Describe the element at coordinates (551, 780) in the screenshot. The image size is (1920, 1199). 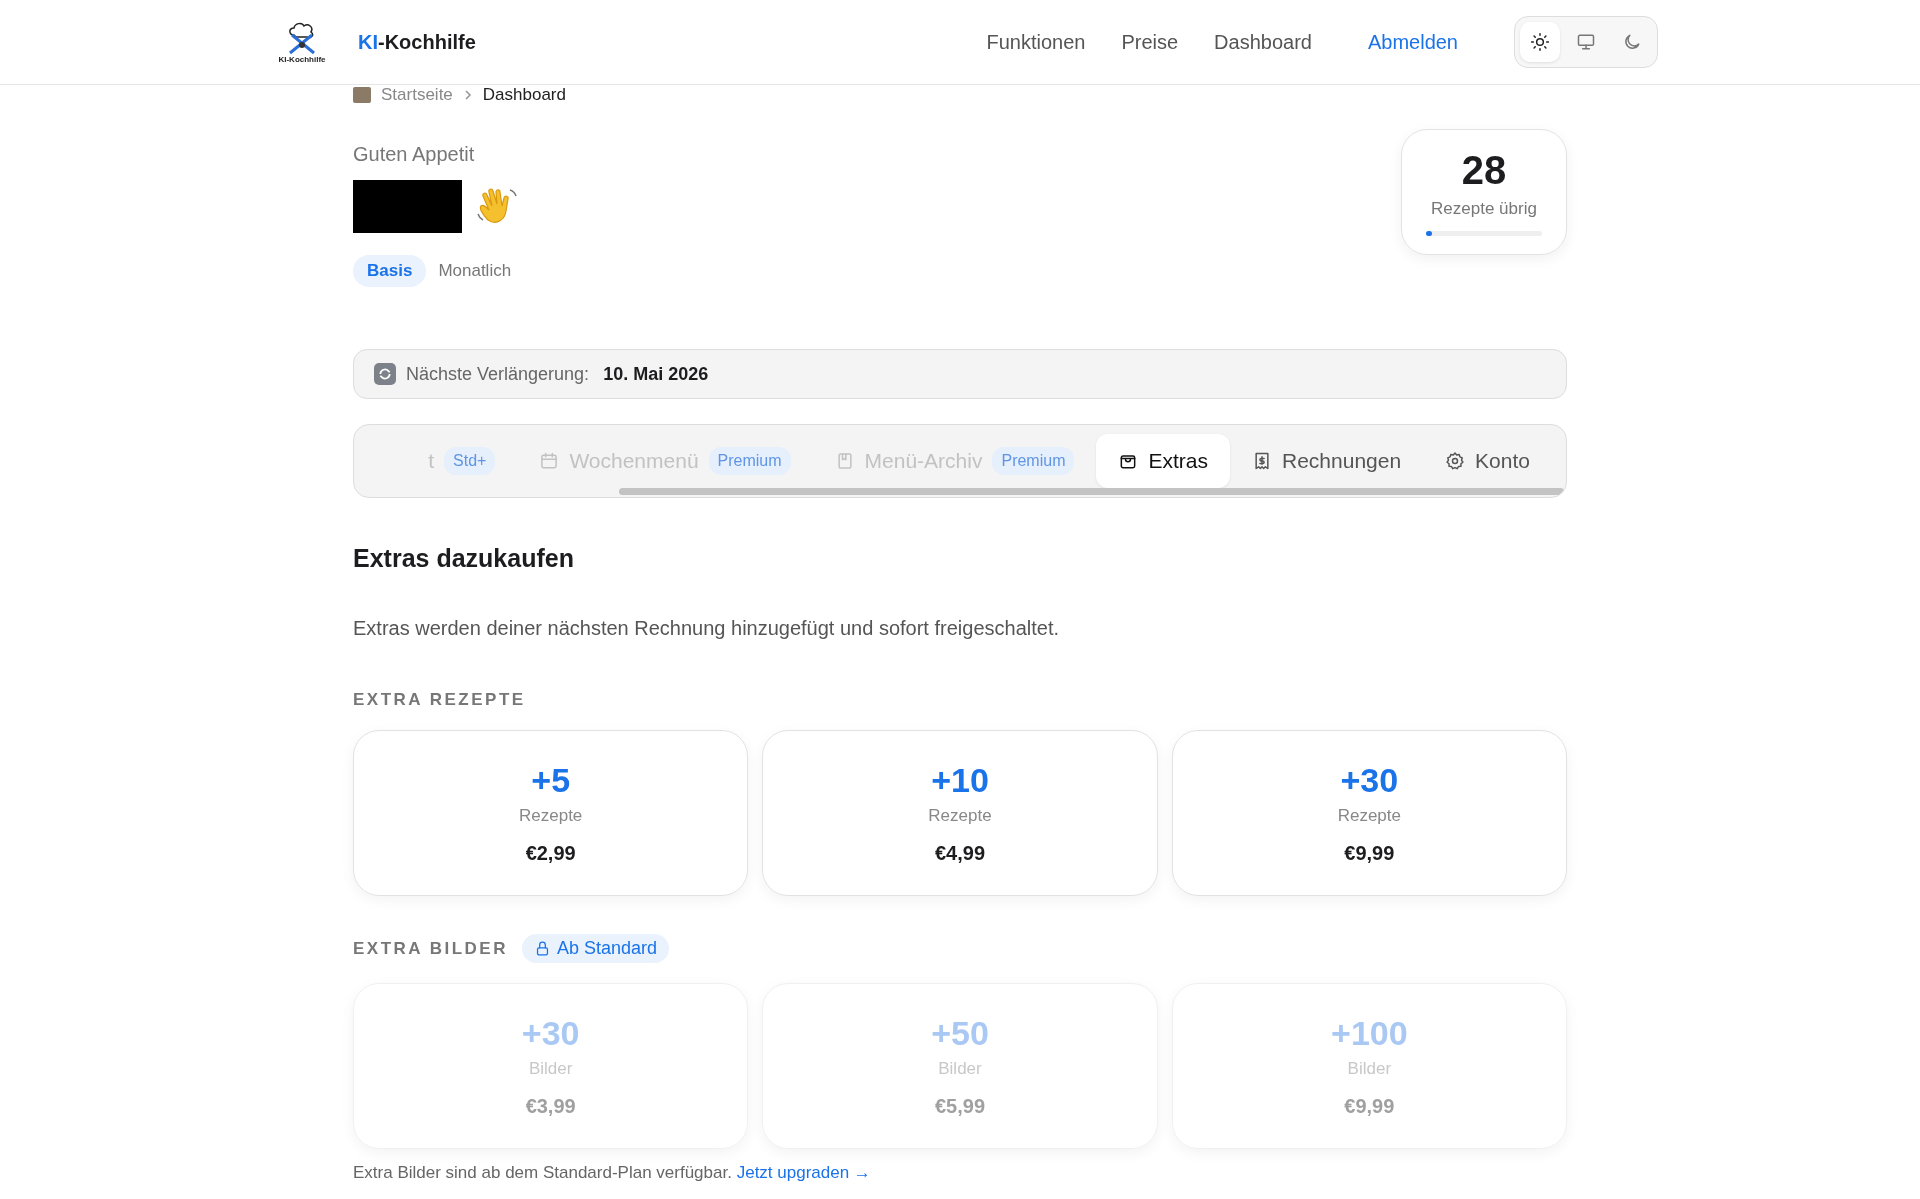
I see `extra-amount: +5` at that location.